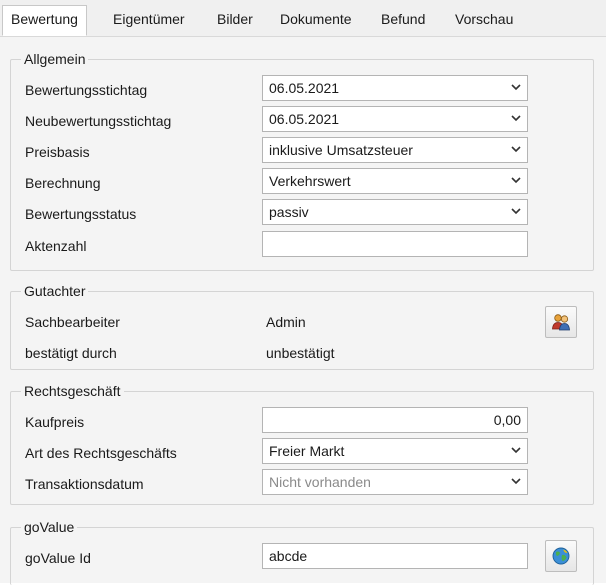 The height and width of the screenshot is (585, 606). Describe the element at coordinates (395, 482) in the screenshot. I see `transaktionsdatum-select: Nicht vorhanden` at that location.